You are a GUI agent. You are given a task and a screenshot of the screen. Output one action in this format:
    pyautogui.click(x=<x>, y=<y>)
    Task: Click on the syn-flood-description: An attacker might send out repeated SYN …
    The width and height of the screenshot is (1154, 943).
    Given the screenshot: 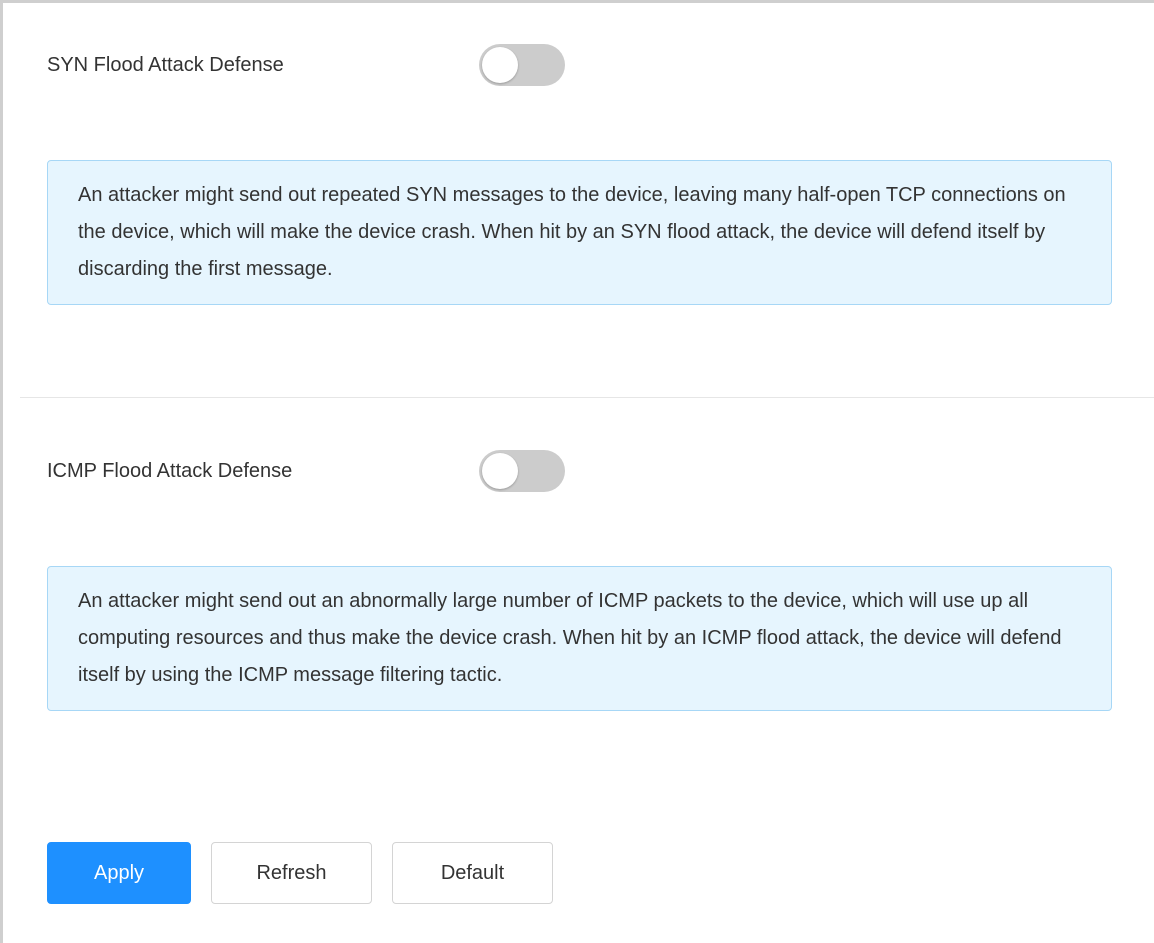 What is the action you would take?
    pyautogui.click(x=572, y=232)
    